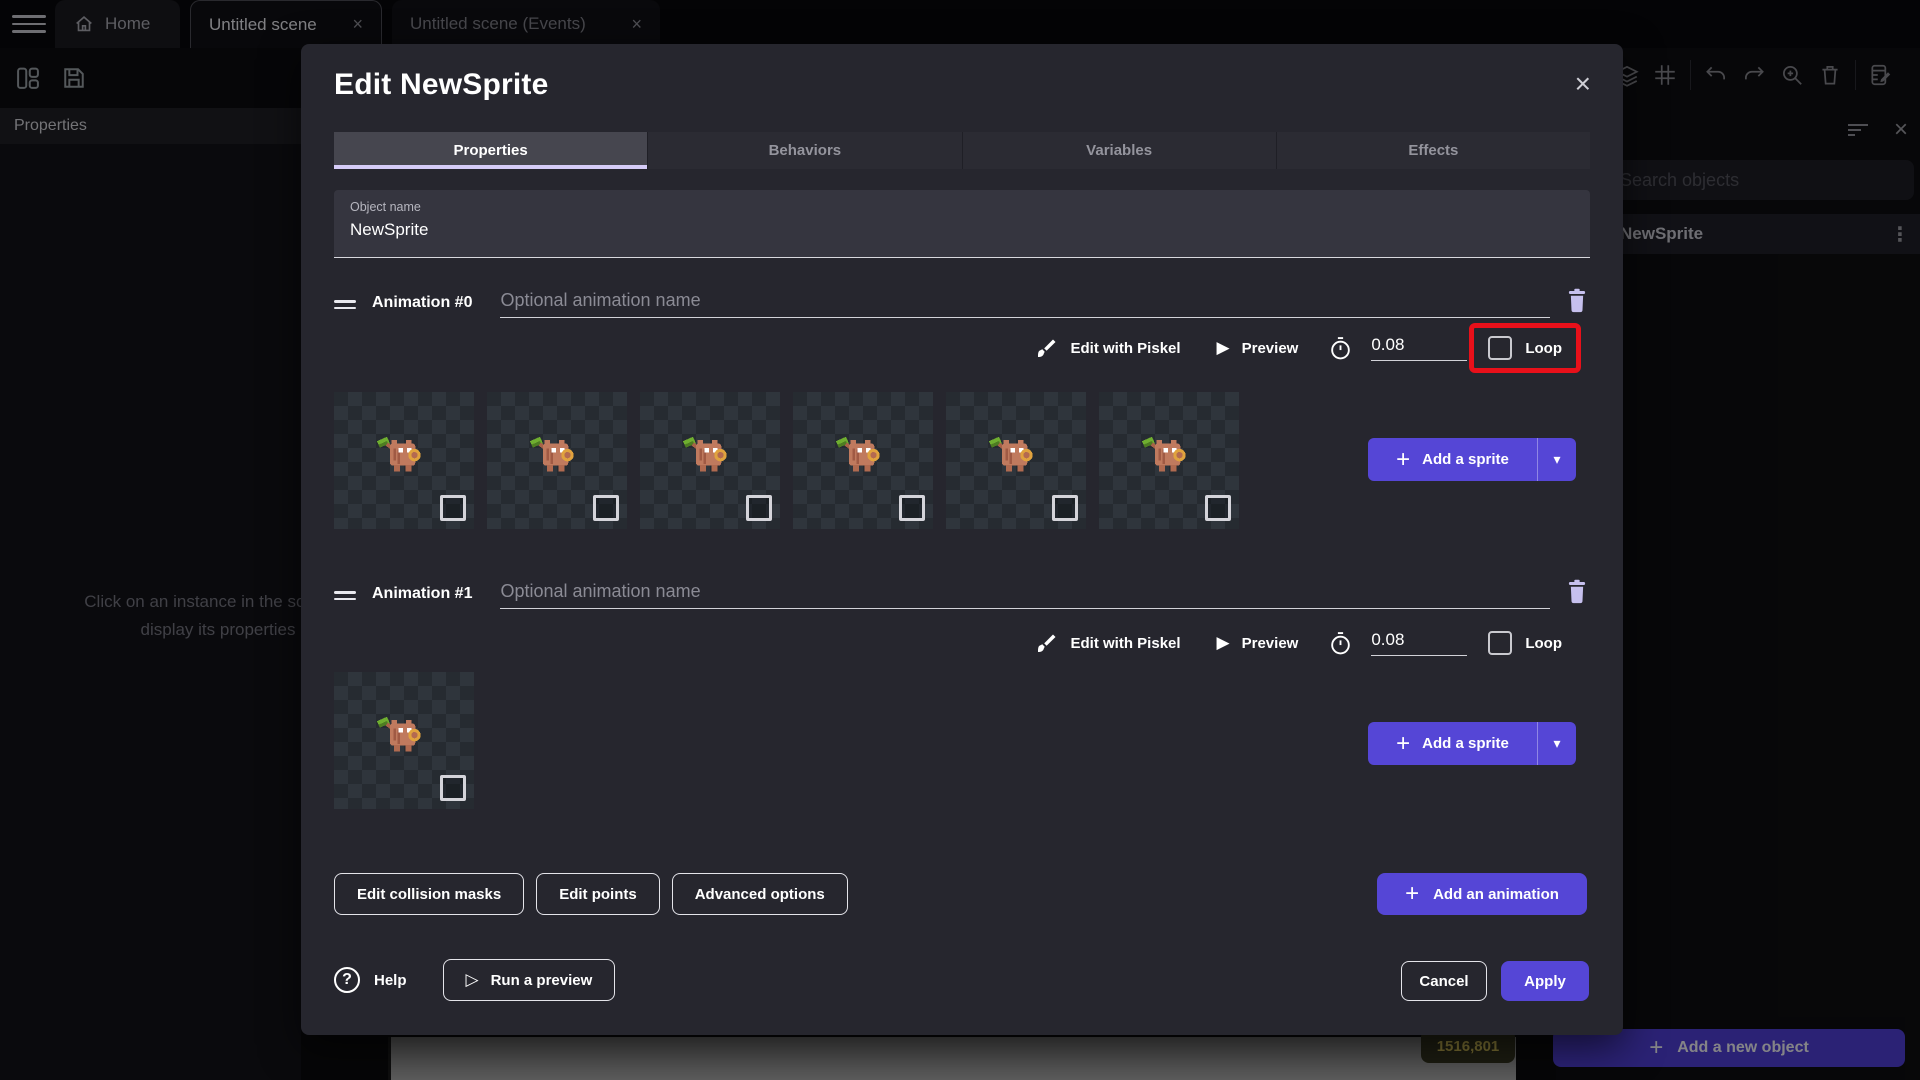 The image size is (1920, 1080). I want to click on dialog-footer: ? Help ▷ Run a preview, so click(475, 980).